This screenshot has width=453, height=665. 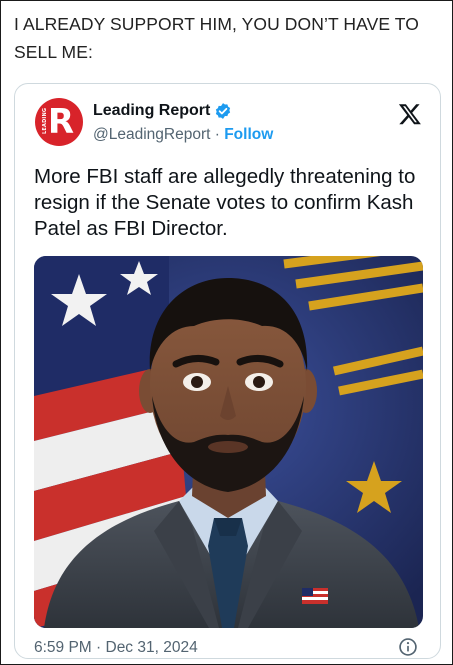 I want to click on tweet-timestamp: 6:59 PM · Dec 31, 2024, so click(x=116, y=648).